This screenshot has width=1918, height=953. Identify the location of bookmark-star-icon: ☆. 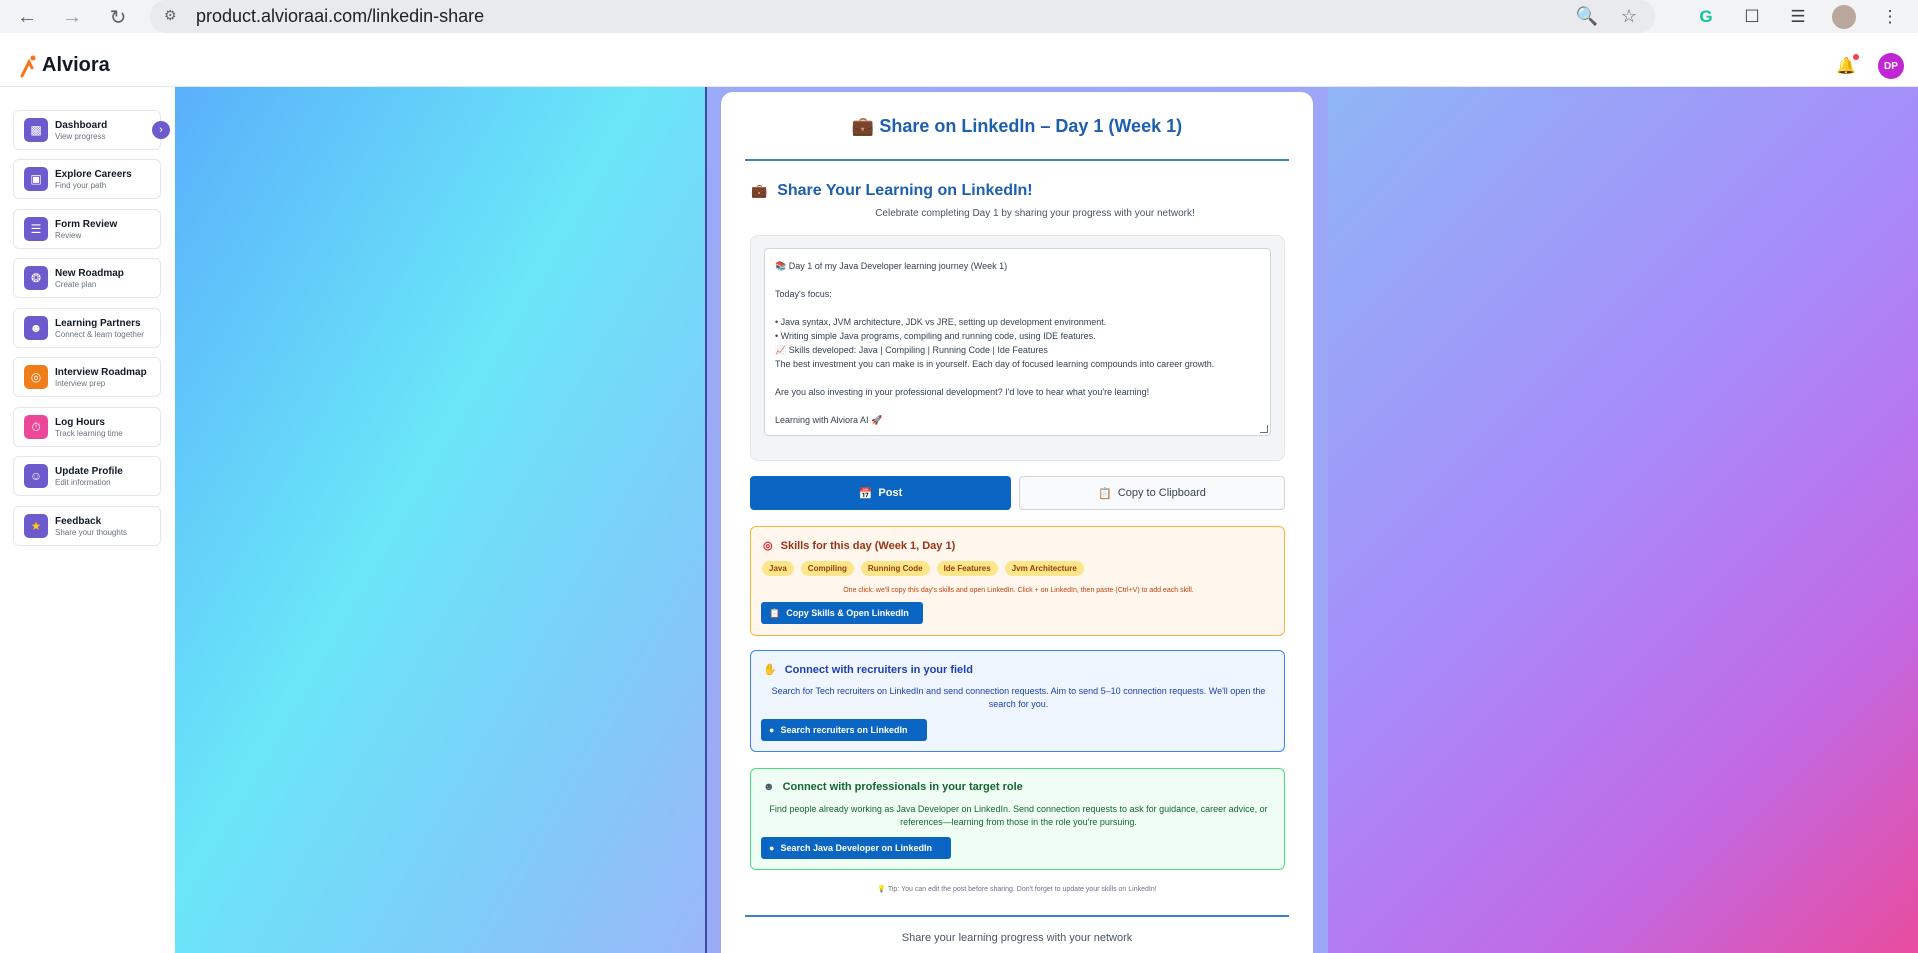
(1629, 16).